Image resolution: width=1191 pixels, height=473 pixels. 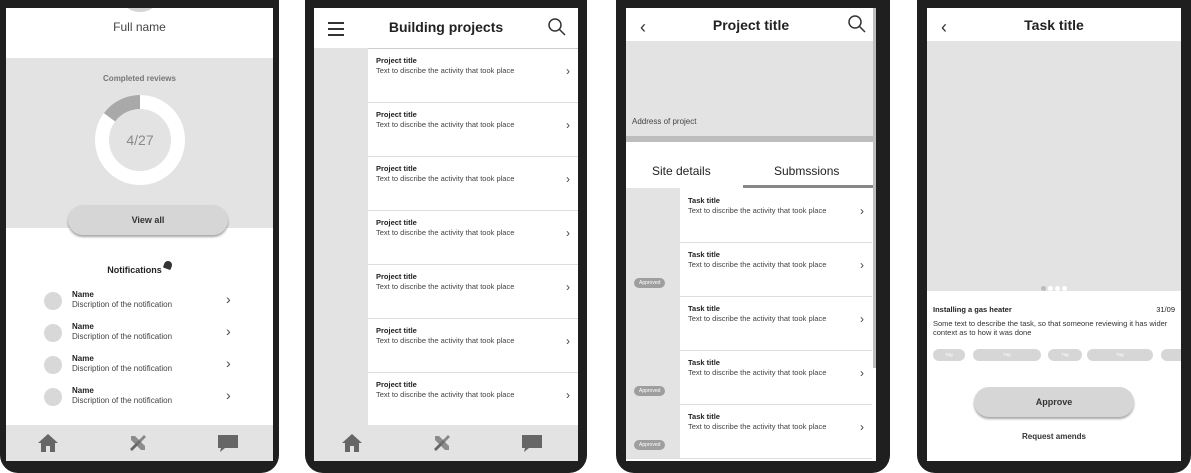 I want to click on bell-icon, so click(x=167, y=265).